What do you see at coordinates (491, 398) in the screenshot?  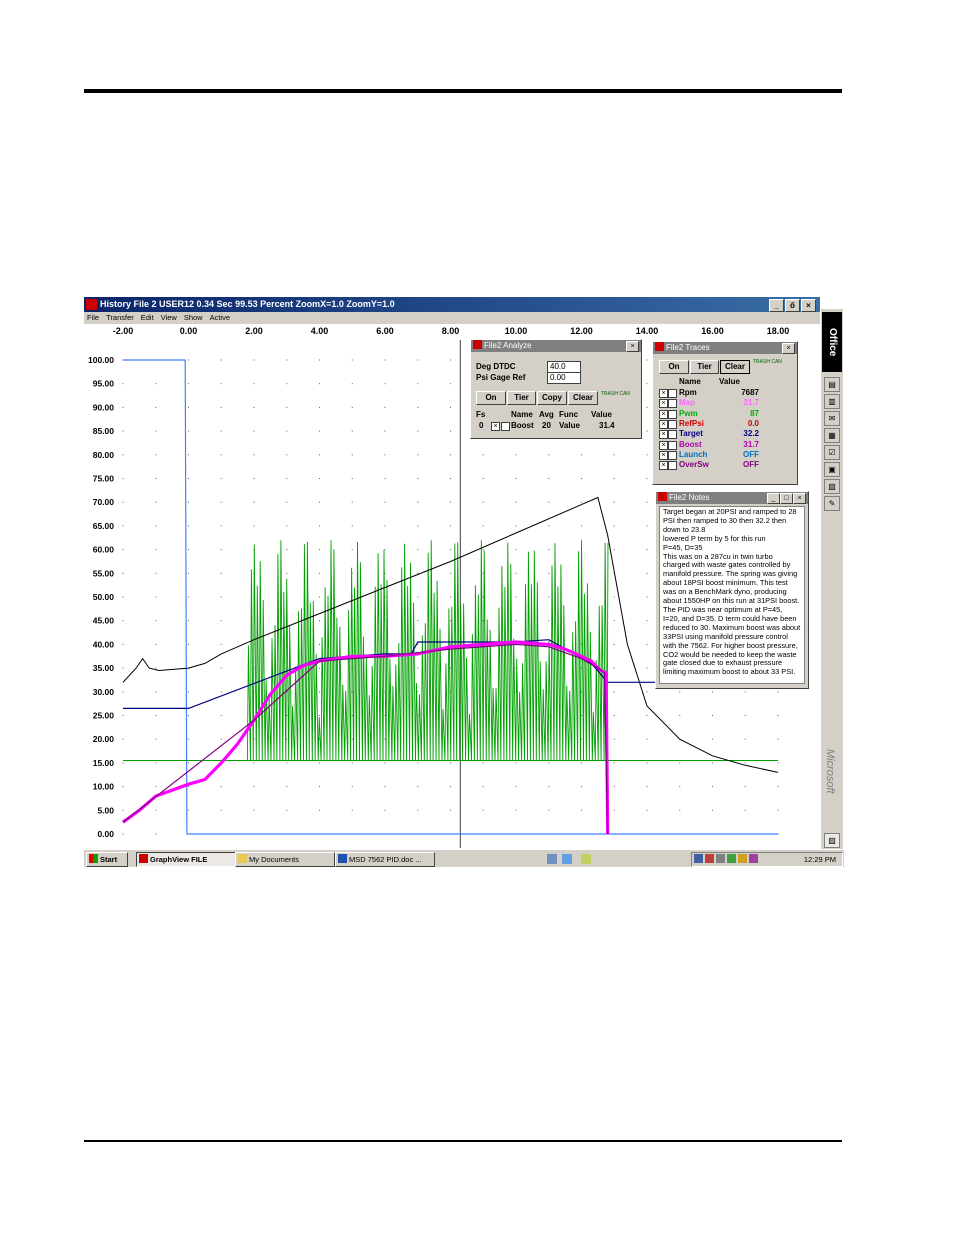 I see `analyze-on-button: On` at bounding box center [491, 398].